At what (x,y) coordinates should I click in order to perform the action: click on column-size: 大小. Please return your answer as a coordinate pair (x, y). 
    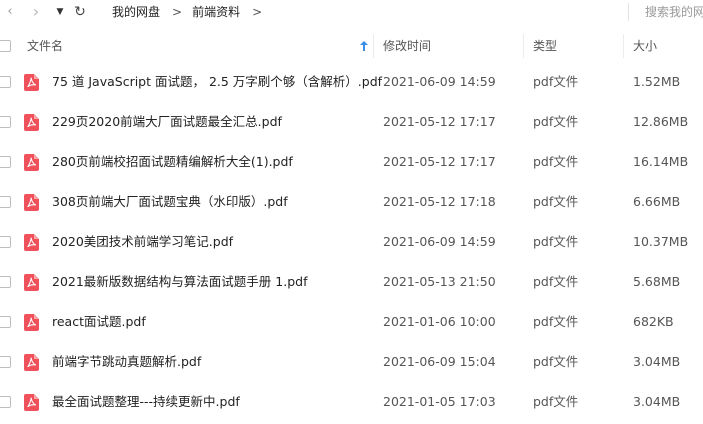
    Looking at the image, I should click on (645, 46).